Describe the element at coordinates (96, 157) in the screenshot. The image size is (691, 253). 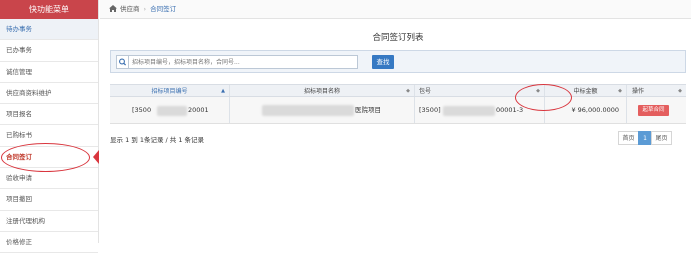
I see `annotation-arrow` at that location.